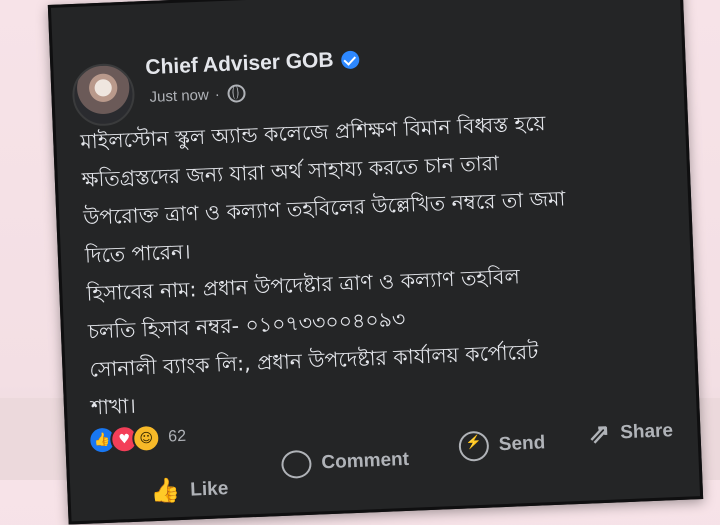 The height and width of the screenshot is (525, 720). Describe the element at coordinates (179, 95) in the screenshot. I see `timestamp: Just now` at that location.